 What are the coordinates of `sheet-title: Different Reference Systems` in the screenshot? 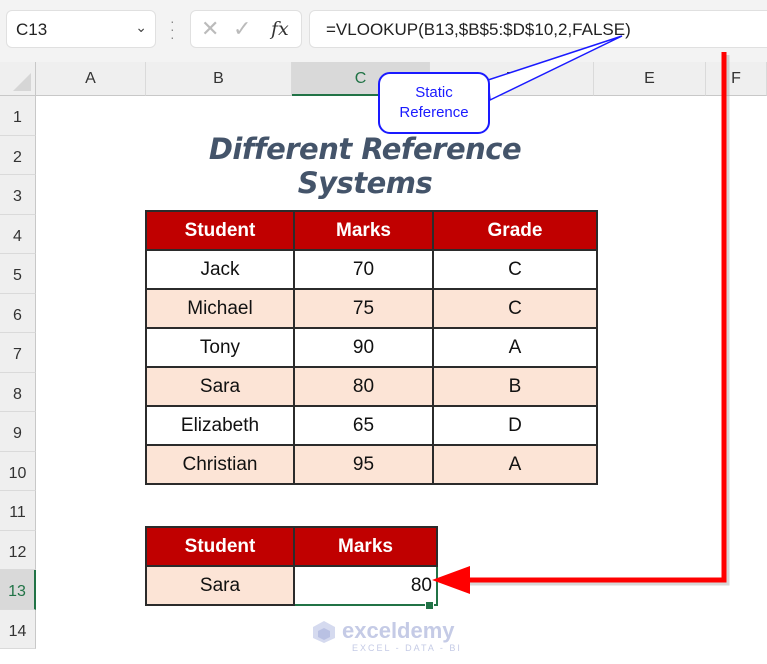 It's located at (365, 166).